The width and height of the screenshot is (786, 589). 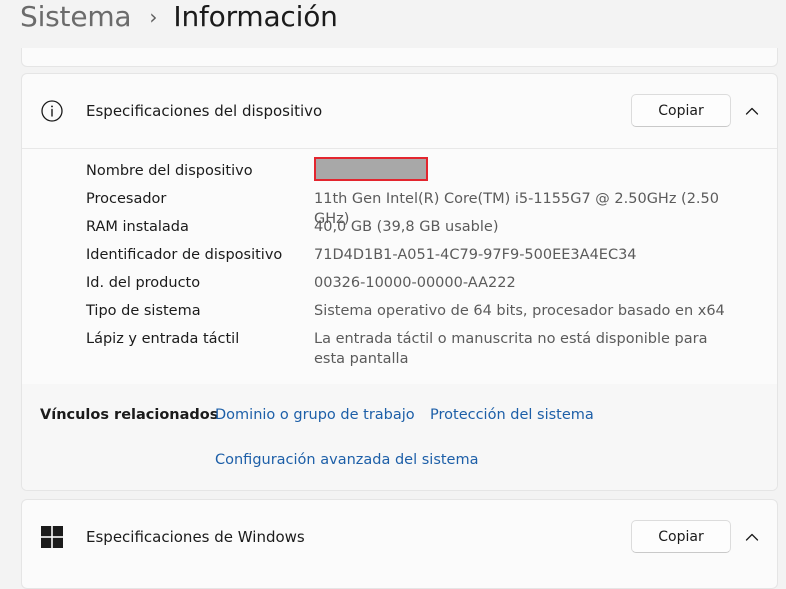 I want to click on copy-device-specs-button: Copiar, so click(x=681, y=110).